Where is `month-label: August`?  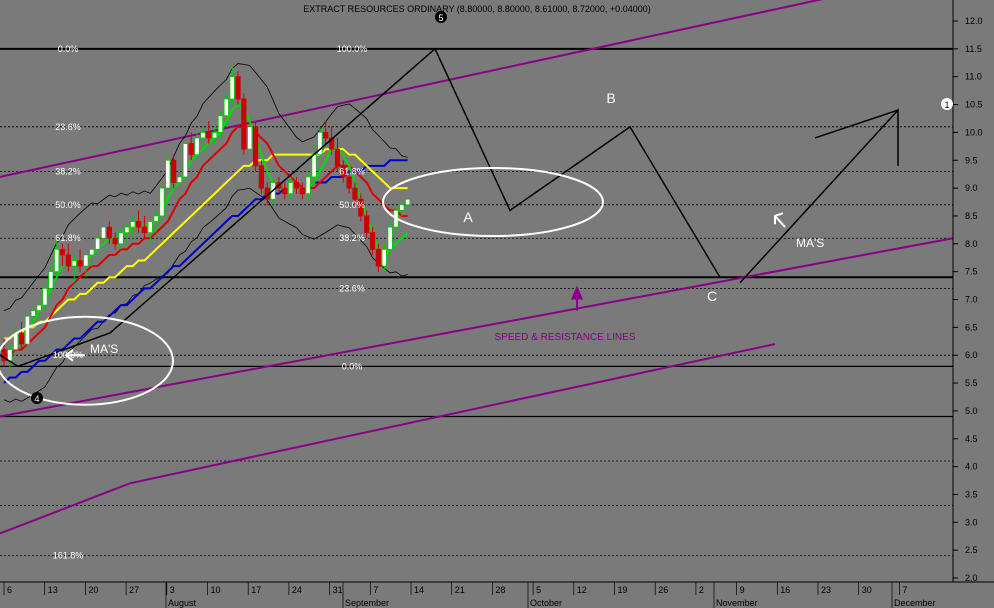 month-label: August is located at coordinates (182, 603).